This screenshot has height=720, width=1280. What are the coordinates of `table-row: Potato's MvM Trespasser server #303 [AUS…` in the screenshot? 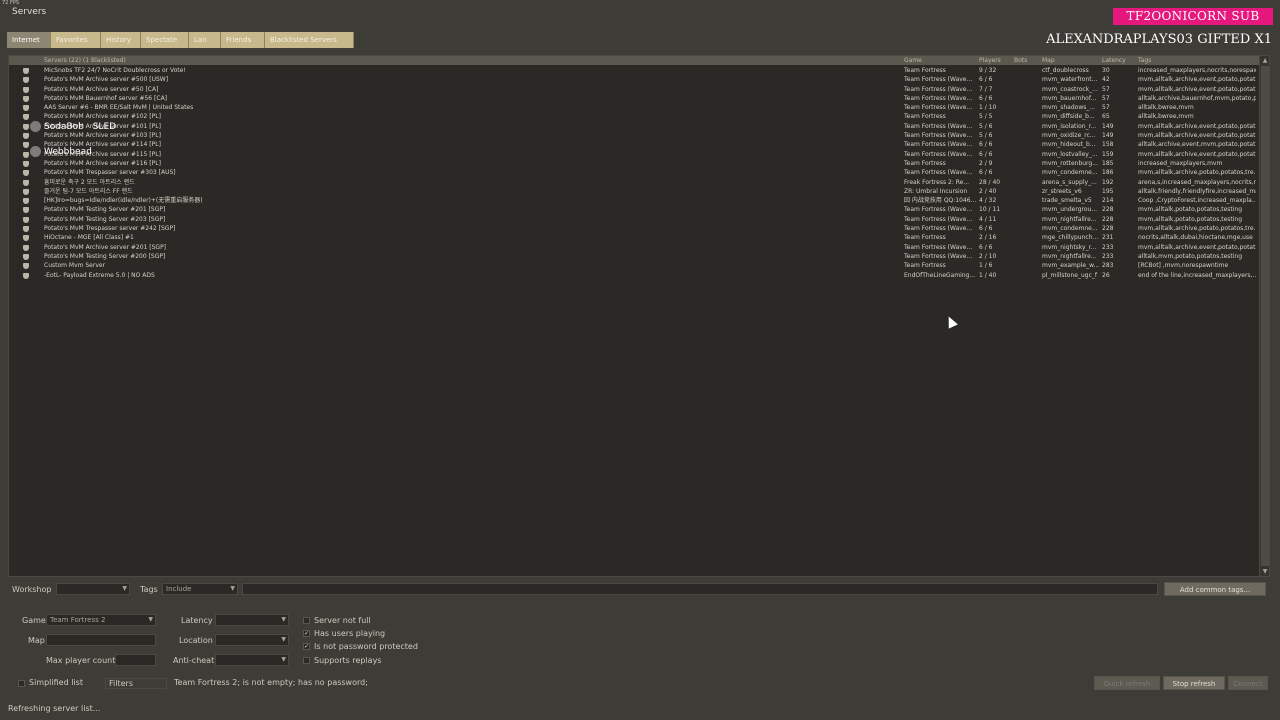 It's located at (634, 172).